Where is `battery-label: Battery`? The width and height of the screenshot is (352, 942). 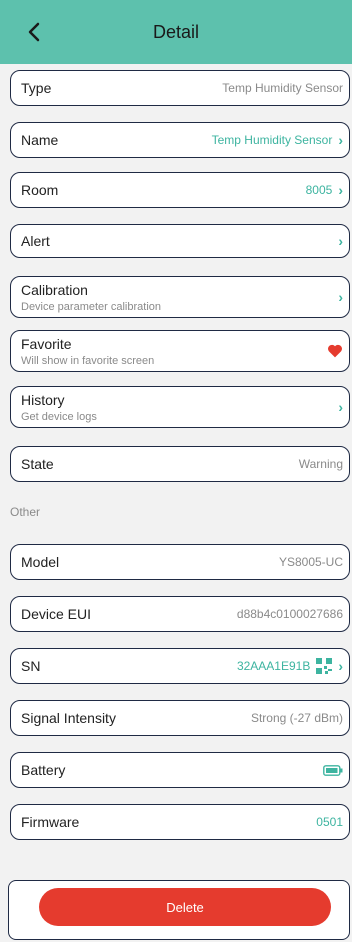 battery-label: Battery is located at coordinates (43, 770).